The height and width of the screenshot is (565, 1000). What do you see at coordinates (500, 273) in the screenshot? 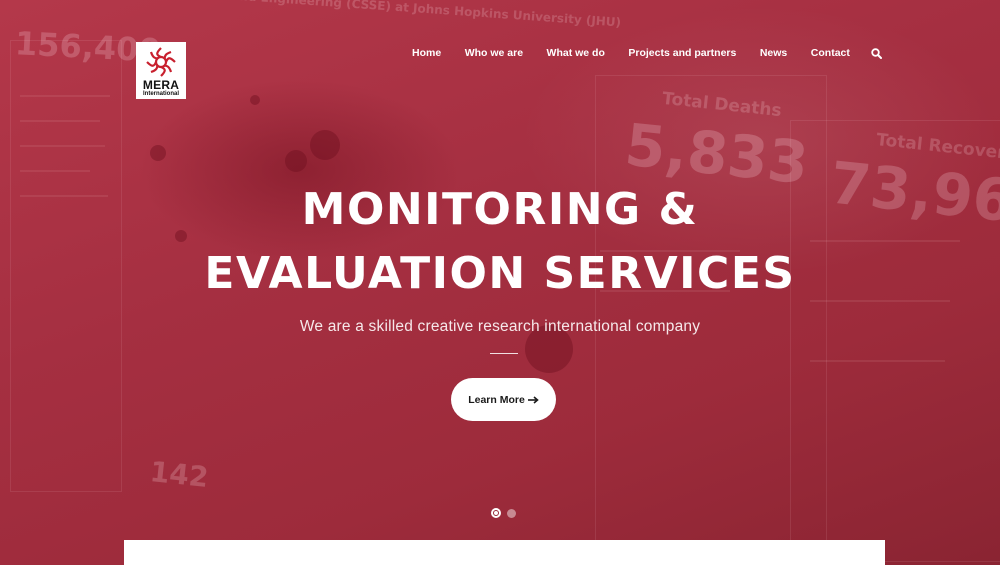
I see `hero-title-line-2: EVALUATION SERVICES` at bounding box center [500, 273].